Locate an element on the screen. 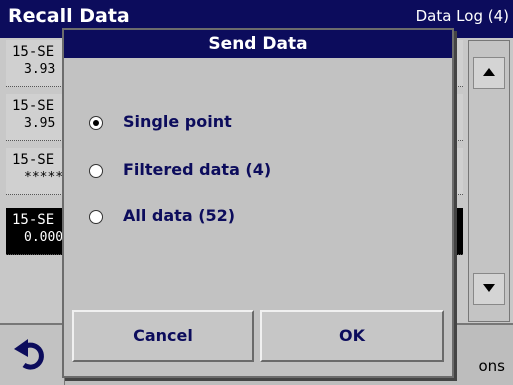 The width and height of the screenshot is (513, 385). scrollbar is located at coordinates (489, 181).